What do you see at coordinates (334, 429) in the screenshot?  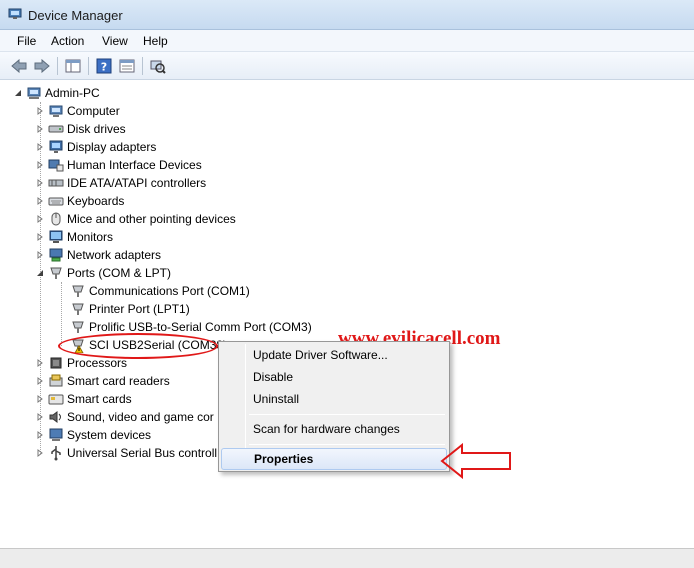 I see `menu-scan-hardware: Scan for hardware changes` at bounding box center [334, 429].